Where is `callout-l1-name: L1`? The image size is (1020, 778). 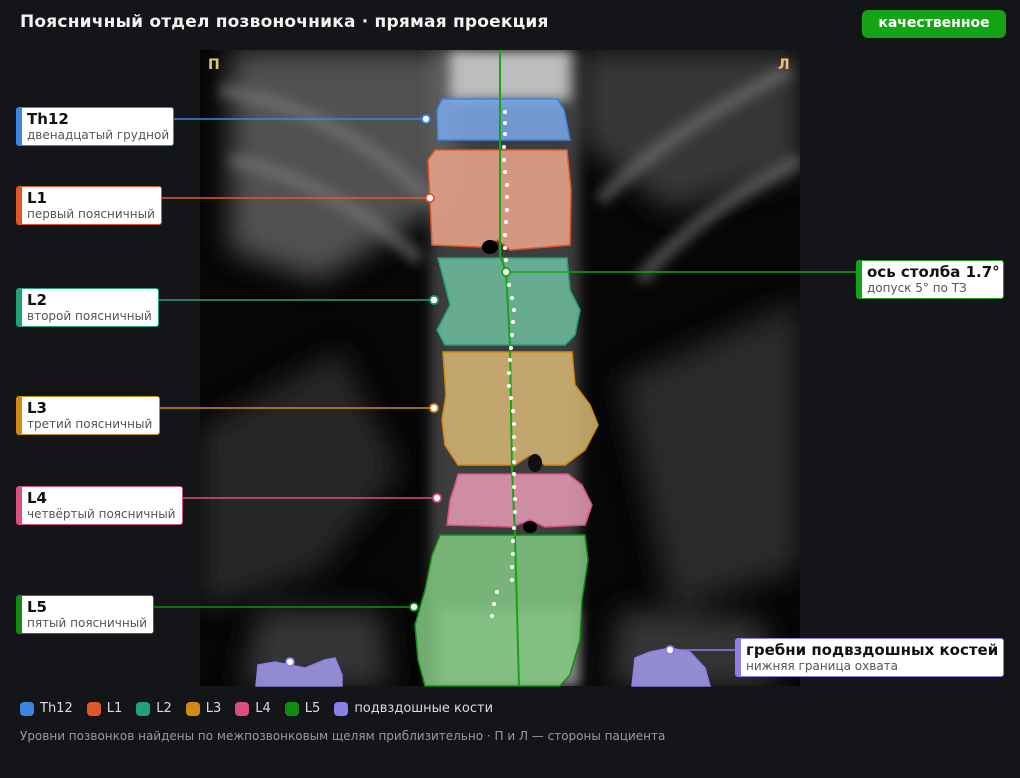 callout-l1-name: L1 is located at coordinates (37, 198).